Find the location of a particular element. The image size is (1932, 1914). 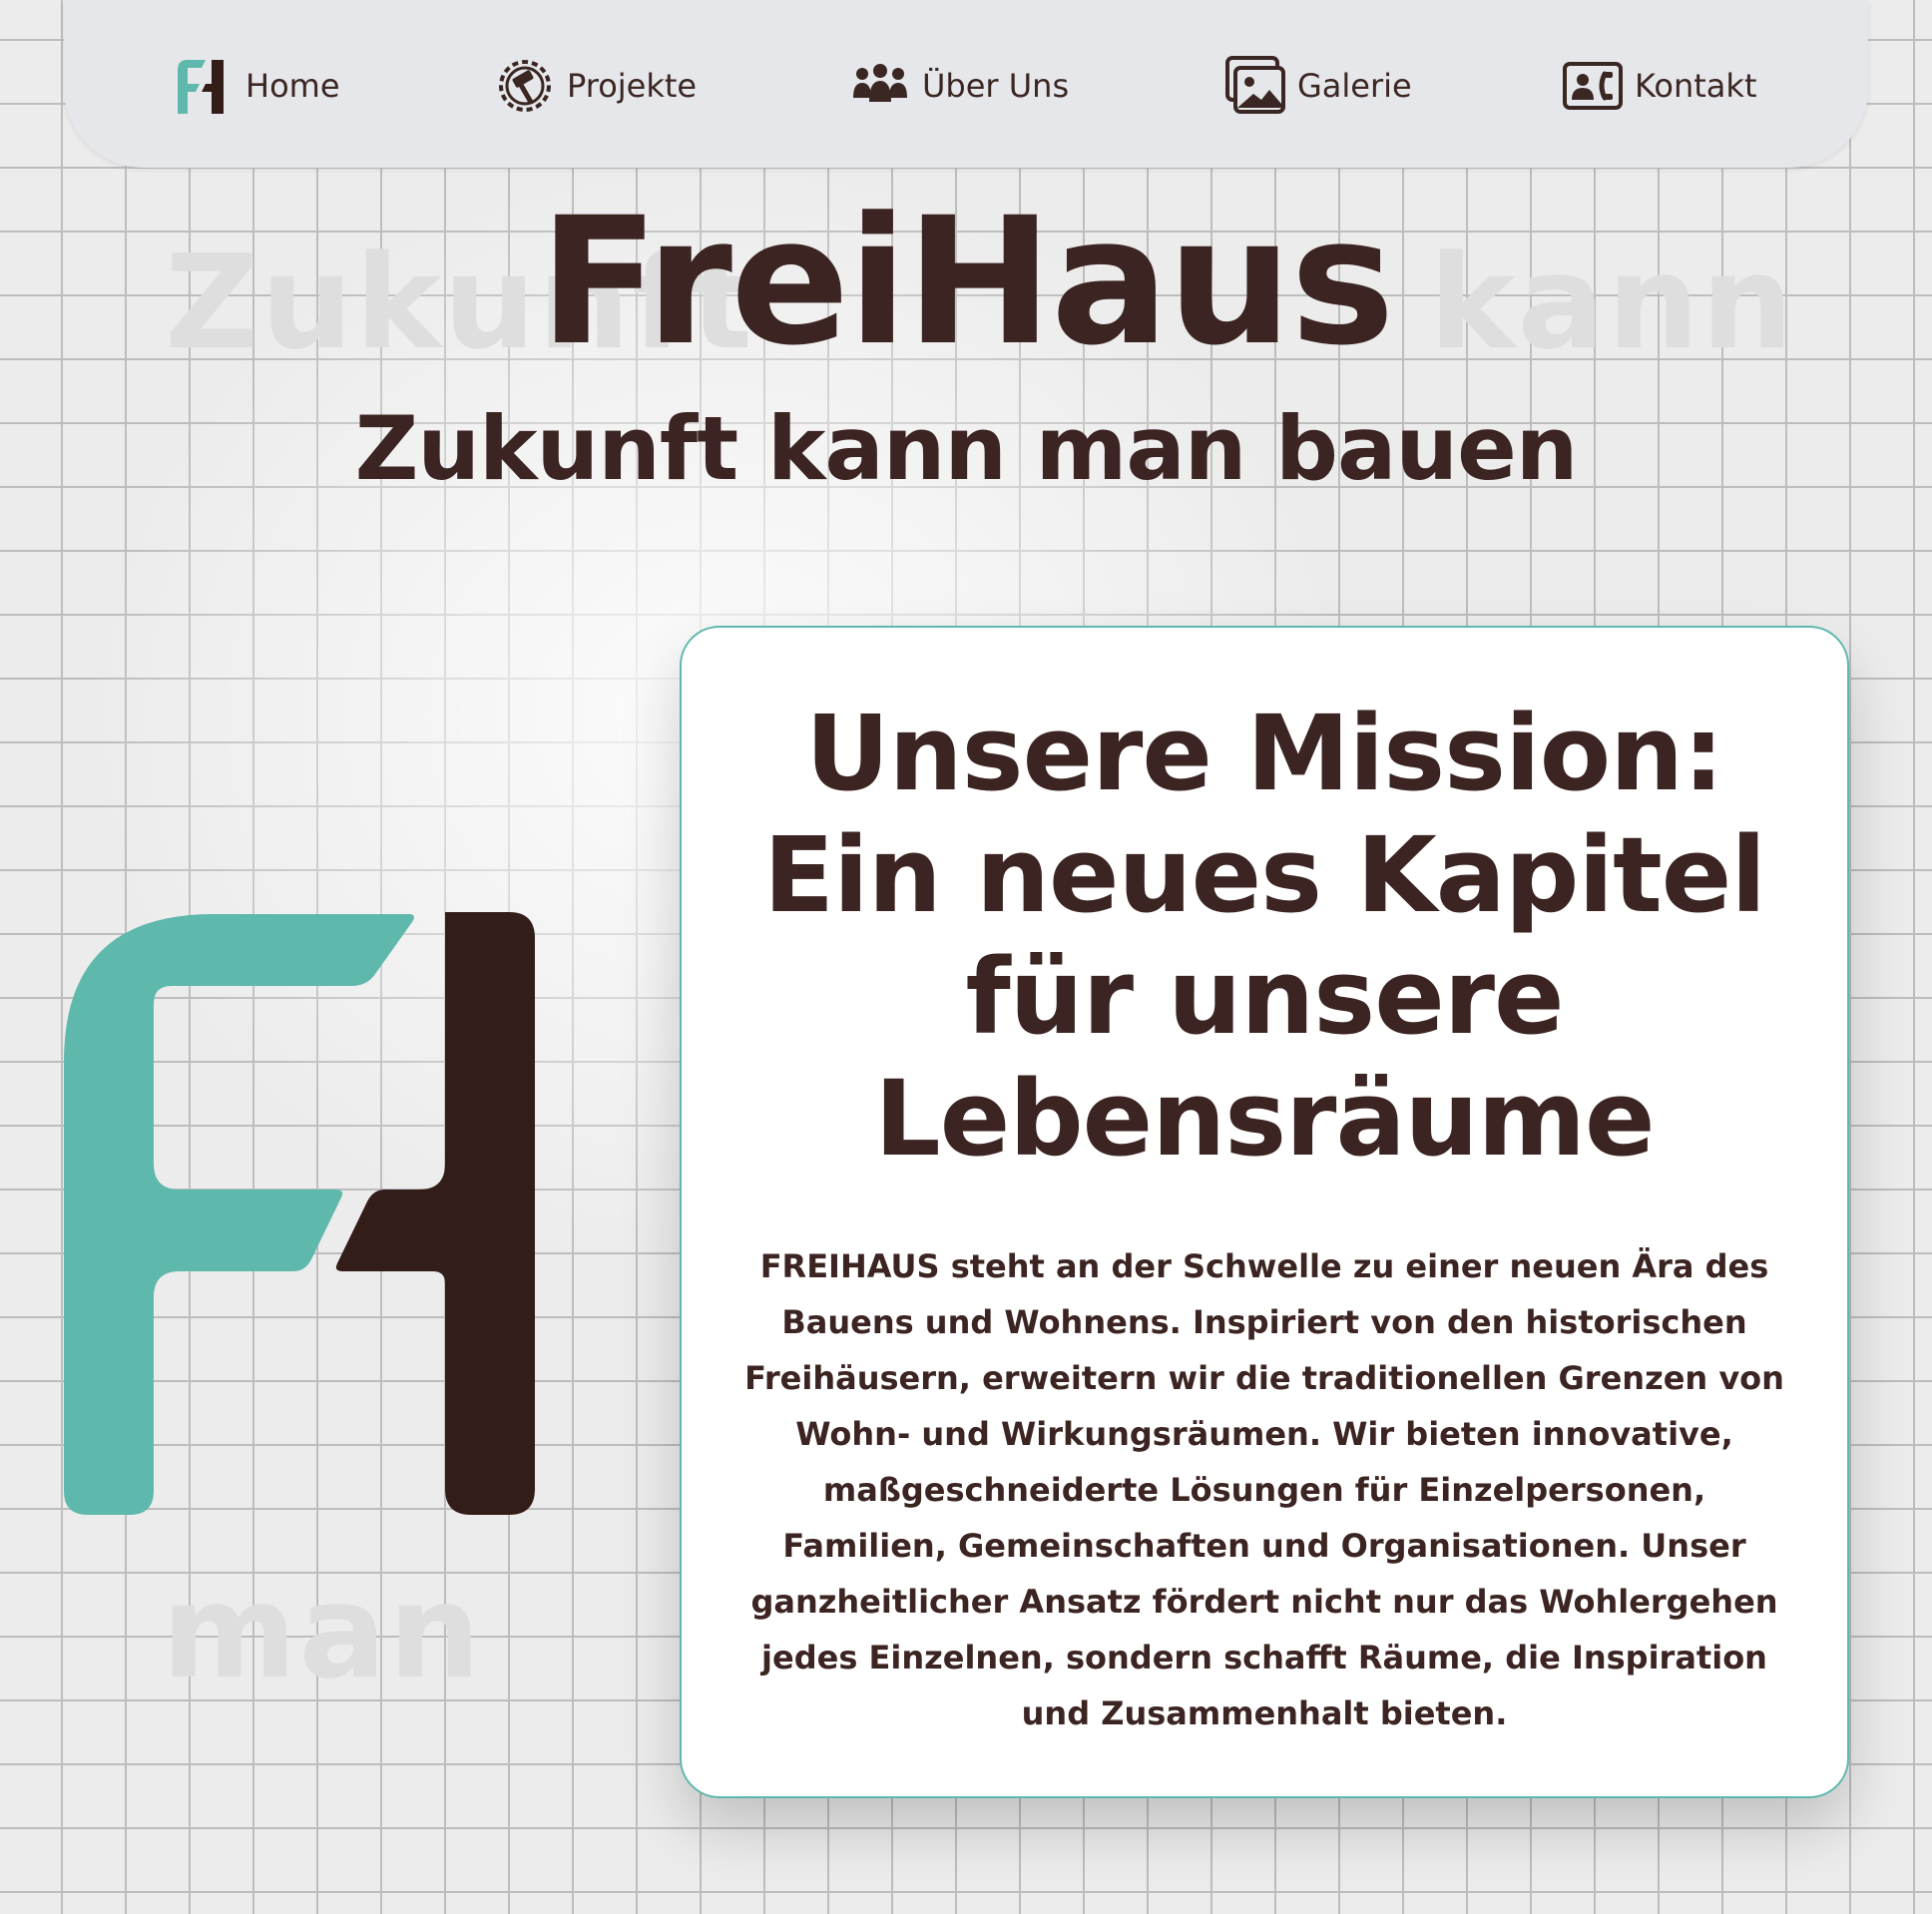

nav-ueber-uns-label: Über Uns is located at coordinates (996, 86).